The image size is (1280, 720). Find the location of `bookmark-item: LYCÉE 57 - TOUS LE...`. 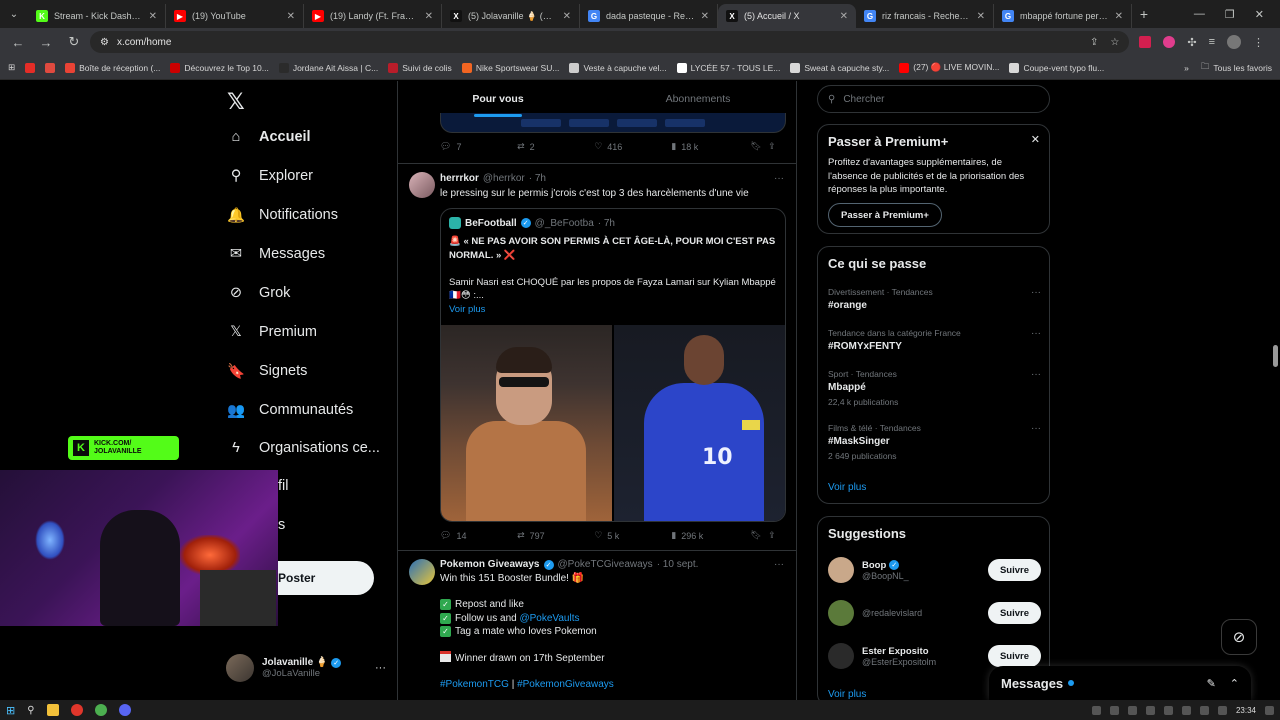

bookmark-item: LYCÉE 57 - TOUS LE... is located at coordinates (728, 67).